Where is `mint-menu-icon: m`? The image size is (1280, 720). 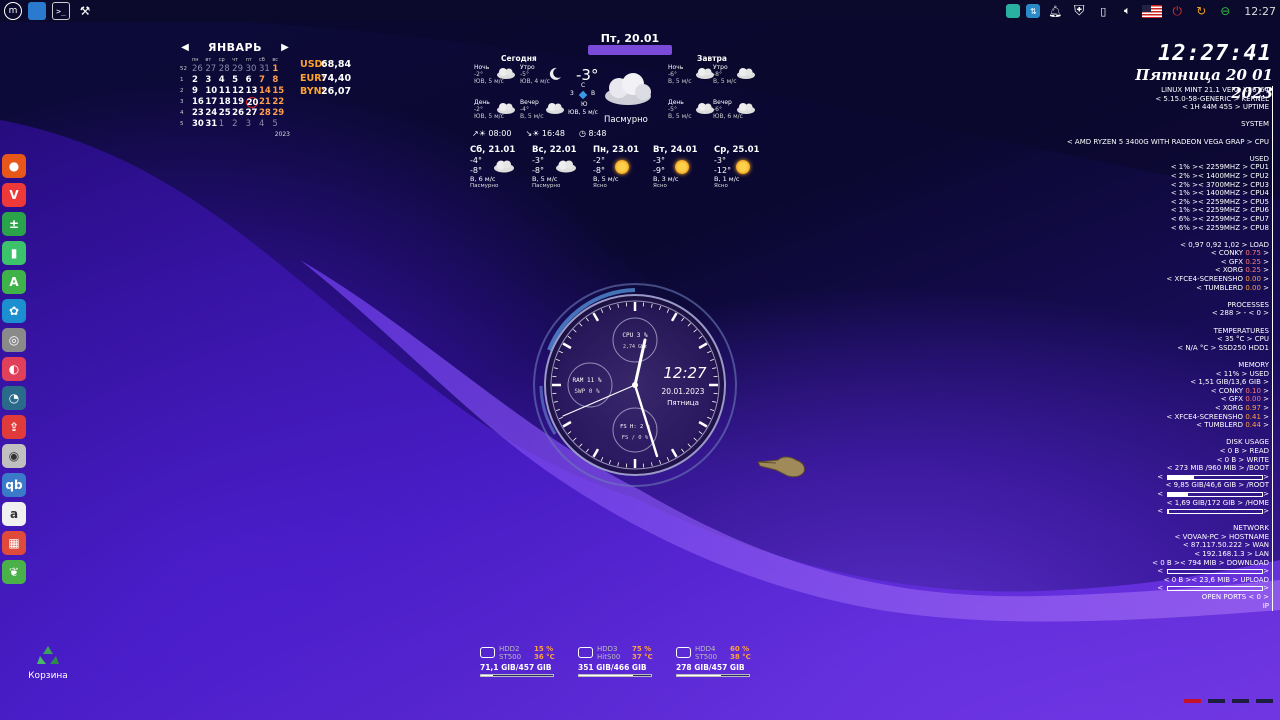 mint-menu-icon: m is located at coordinates (13, 11).